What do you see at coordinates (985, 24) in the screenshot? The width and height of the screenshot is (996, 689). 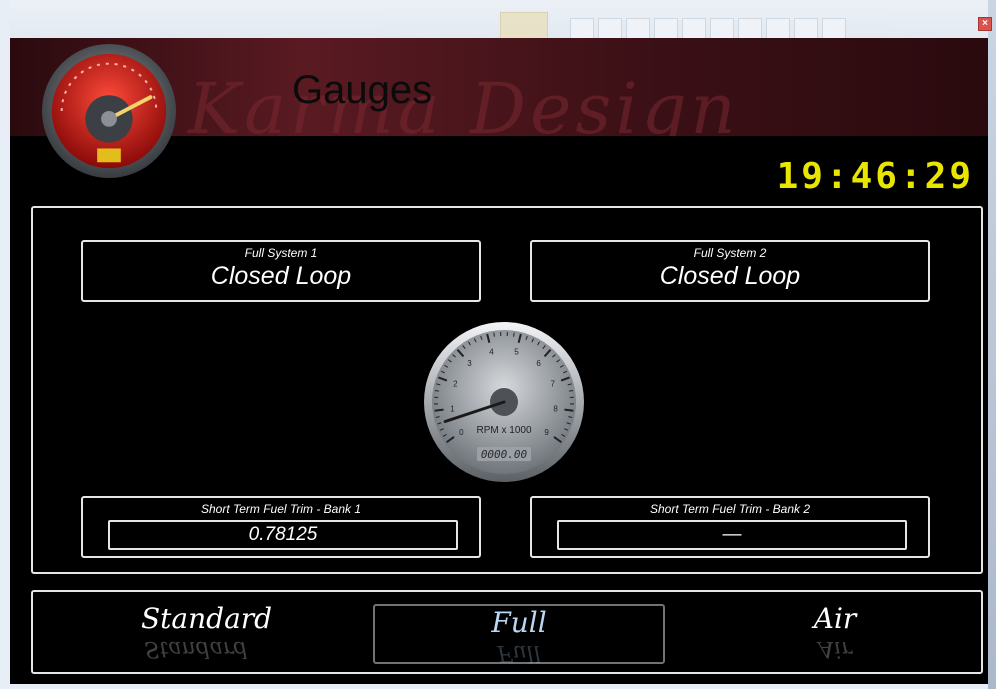 I see `close-button: ×` at bounding box center [985, 24].